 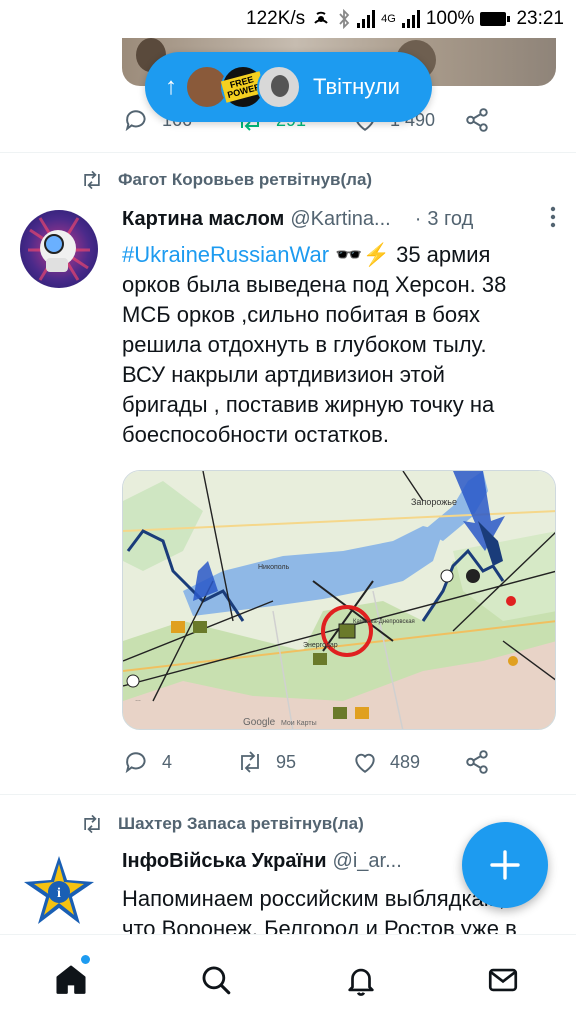 I want to click on reply-button: 4, so click(x=148, y=762).